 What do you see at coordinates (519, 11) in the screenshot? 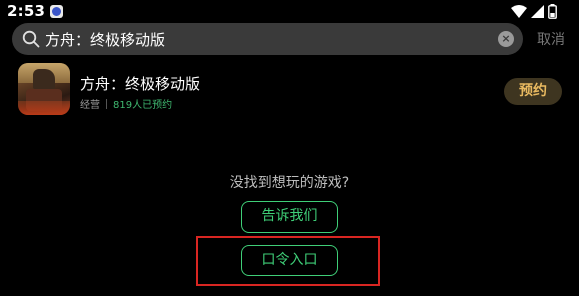
I see `wifi-icon` at bounding box center [519, 11].